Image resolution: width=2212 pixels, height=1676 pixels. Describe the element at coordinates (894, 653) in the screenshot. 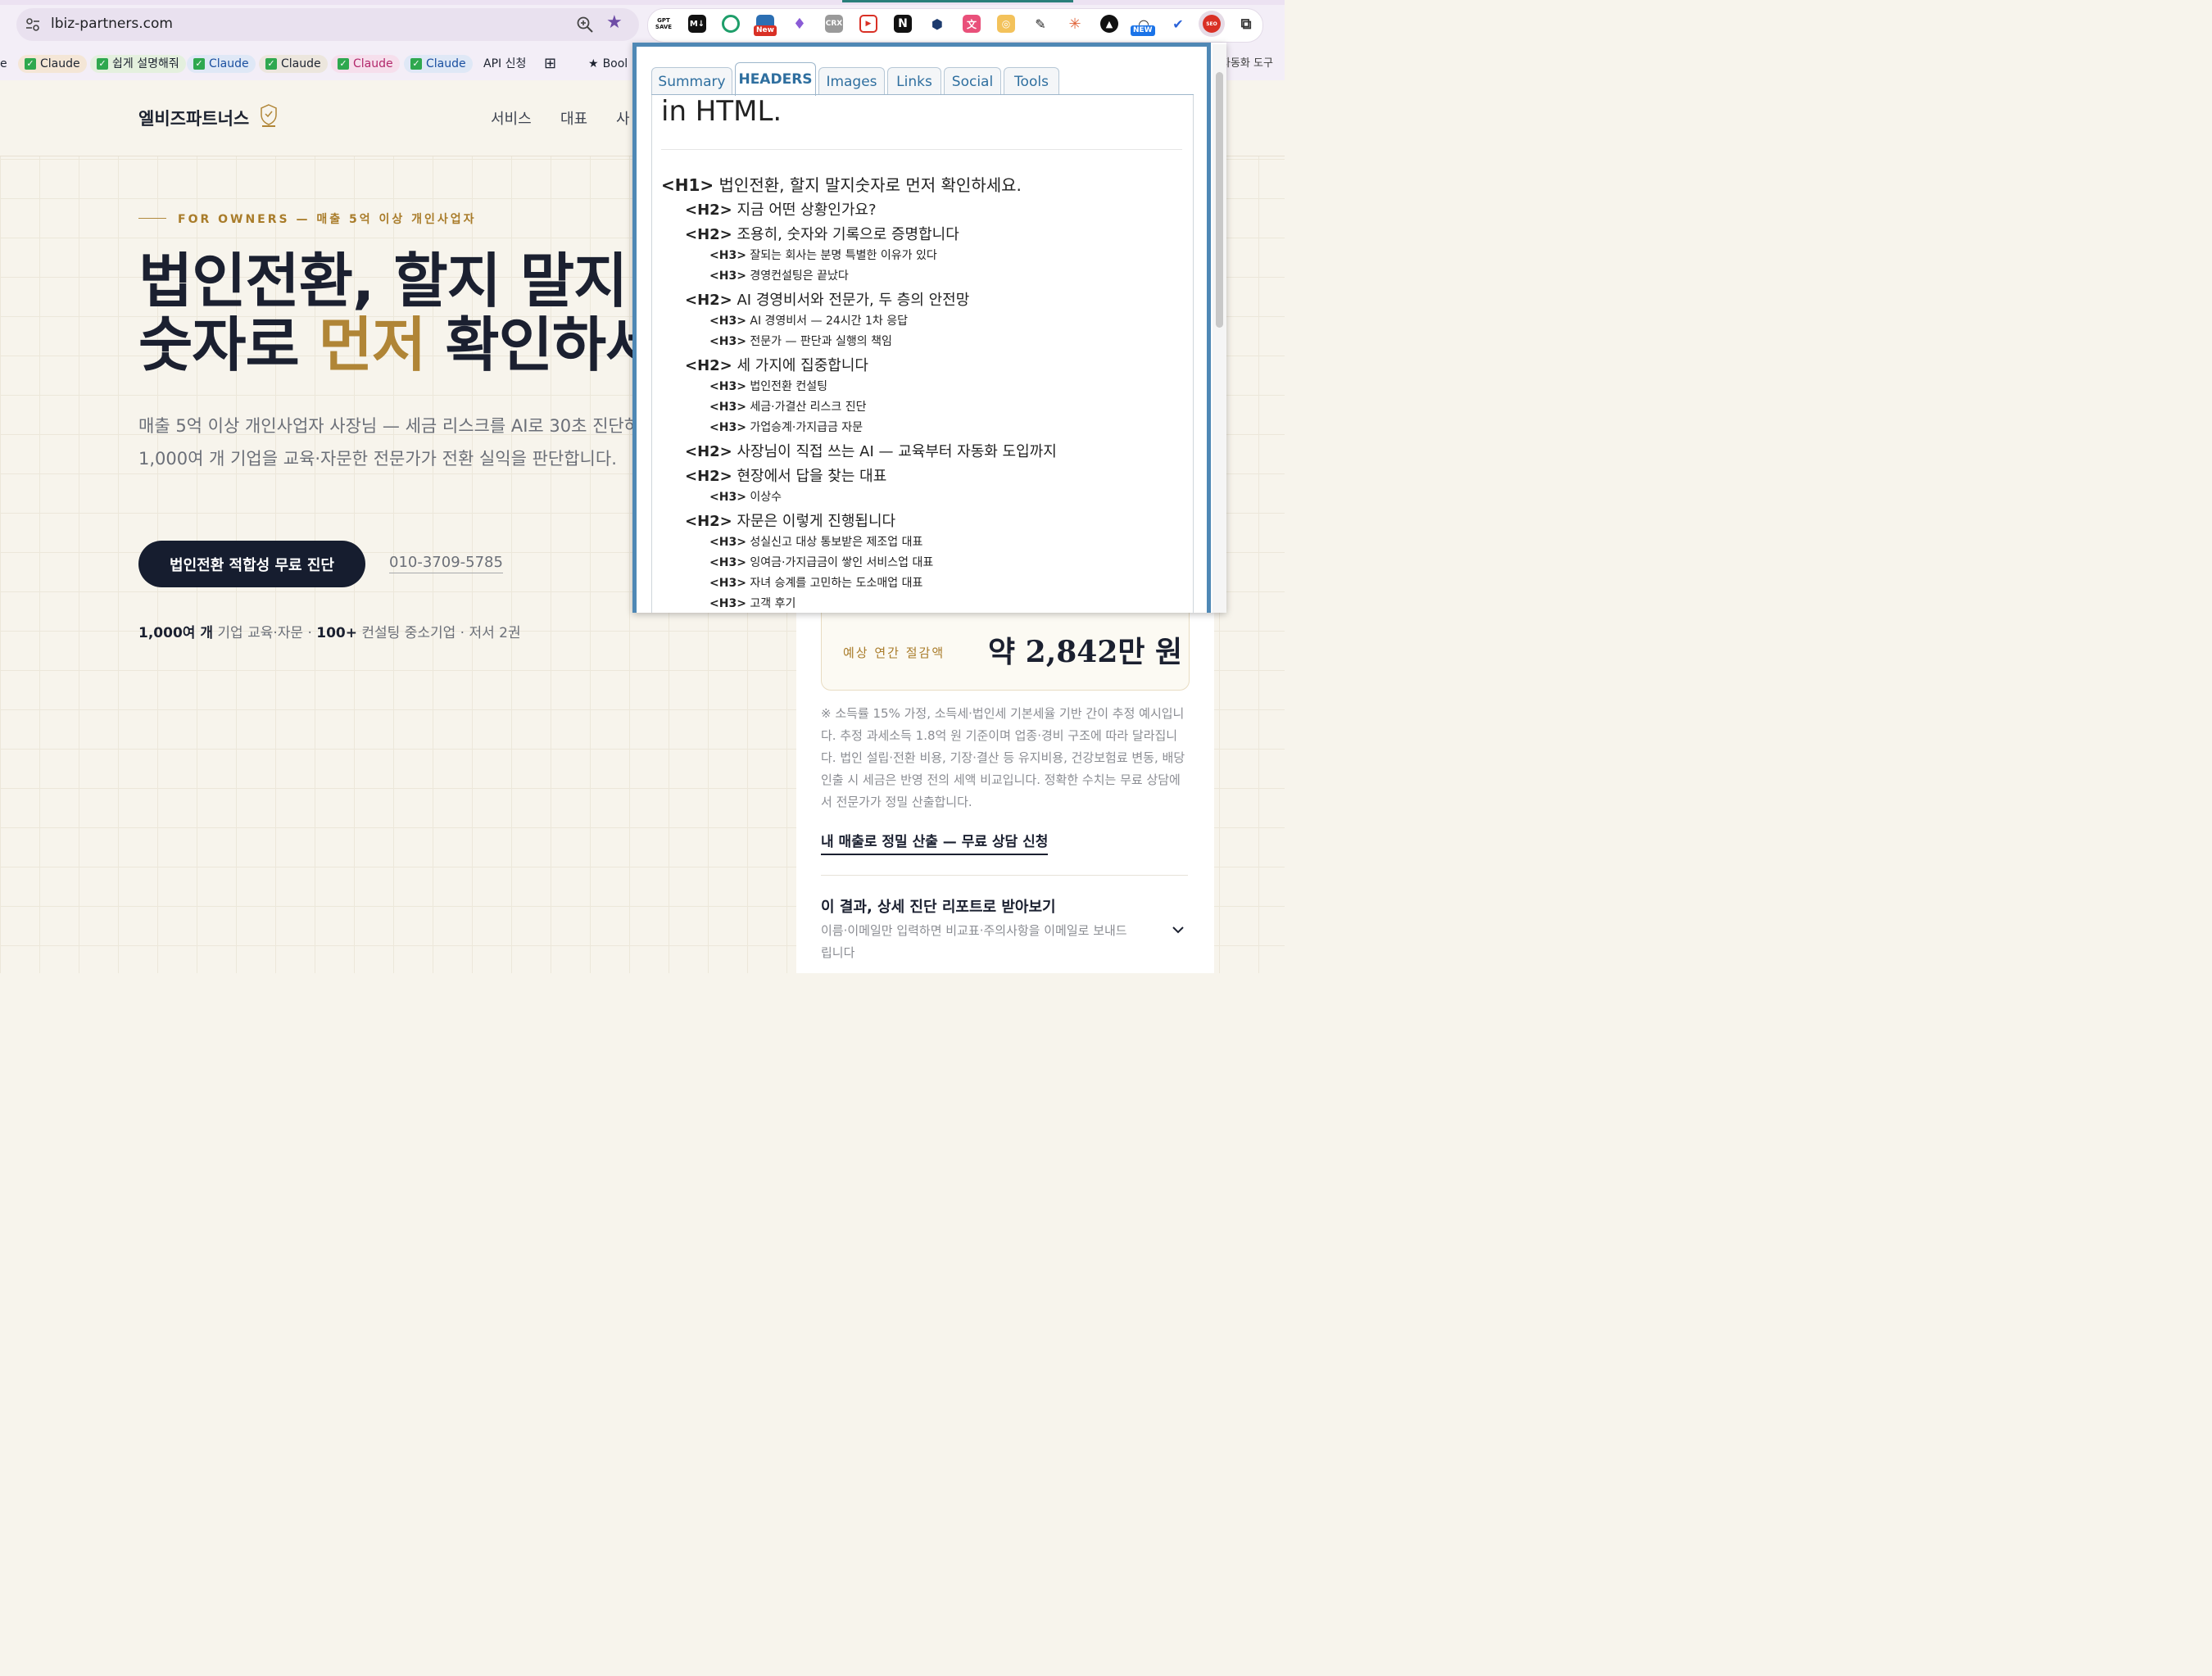

I see `saving-label: 예상 연간 절감액` at that location.